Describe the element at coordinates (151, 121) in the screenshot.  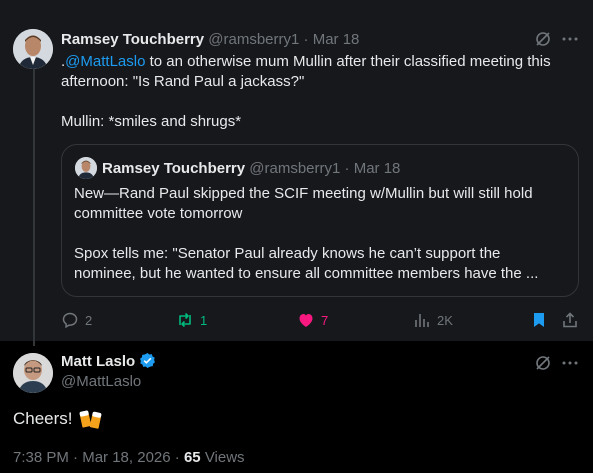
I see `text-line3: Mullin: *smiles and shrugs*` at that location.